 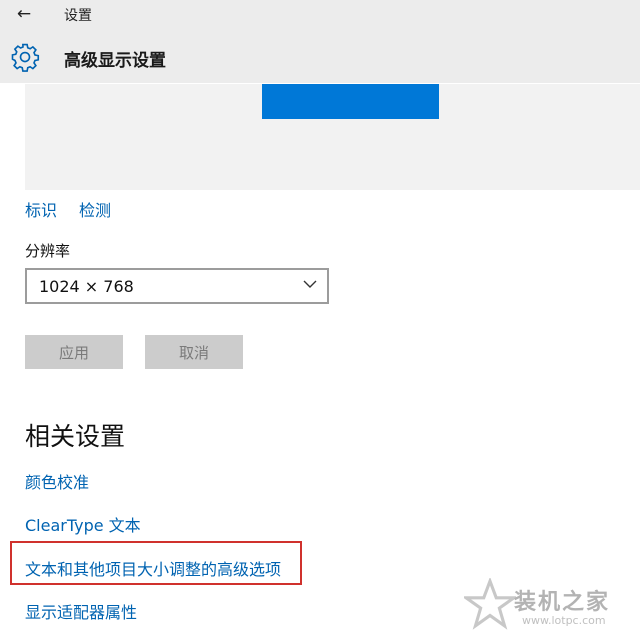 I want to click on chevron-down-icon, so click(x=310, y=284).